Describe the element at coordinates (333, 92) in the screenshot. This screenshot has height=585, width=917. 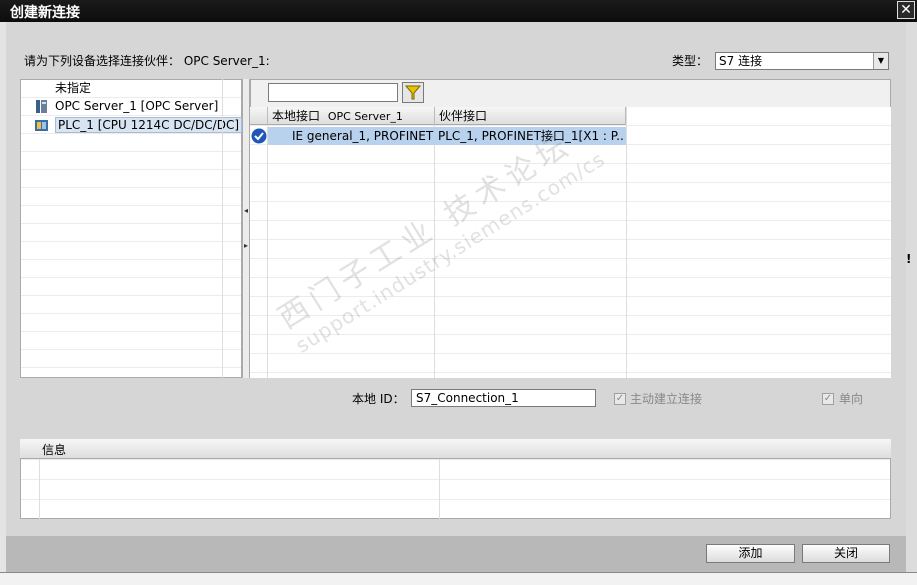
I see `filter-input` at that location.